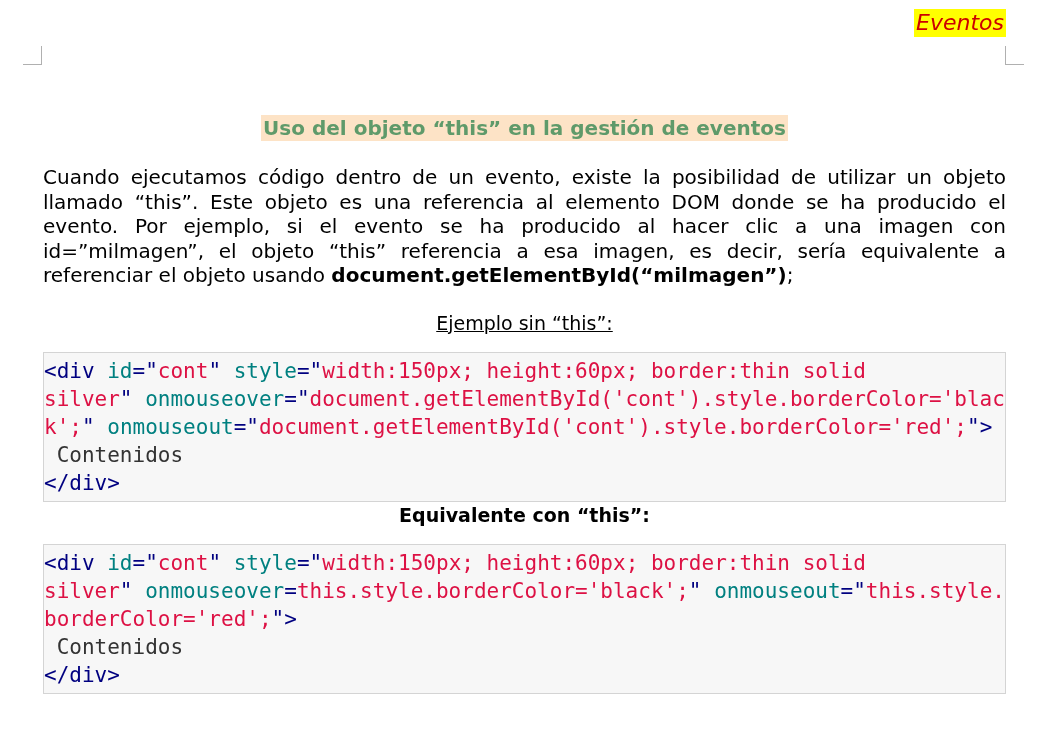  Describe the element at coordinates (935, 590) in the screenshot. I see `code-token: this.style.` at that location.